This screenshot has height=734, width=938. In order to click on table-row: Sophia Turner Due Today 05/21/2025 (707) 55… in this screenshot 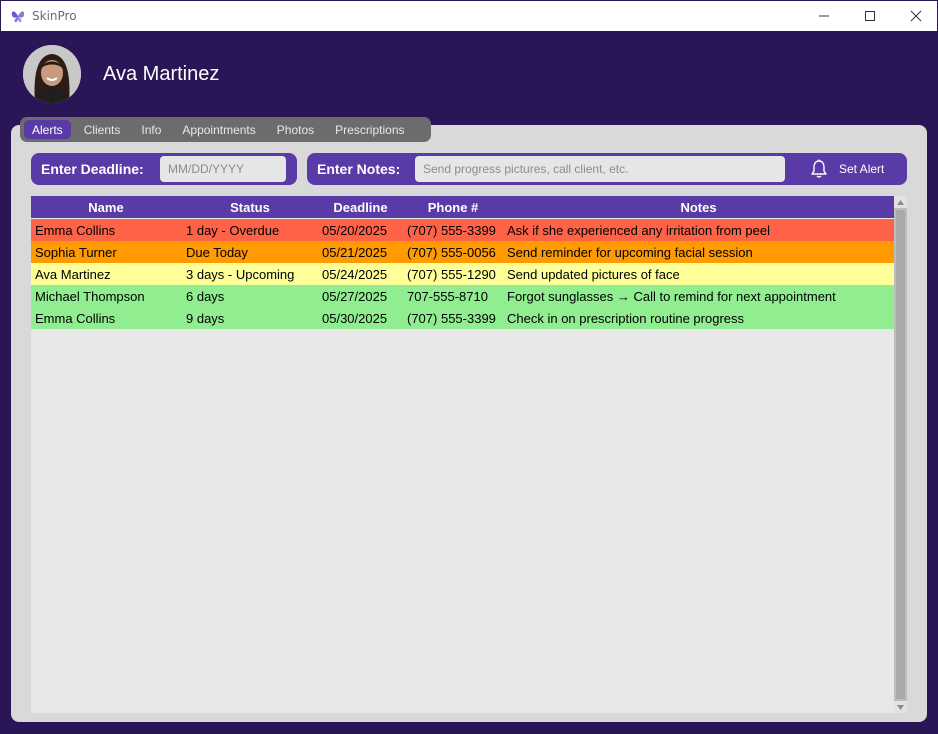, I will do `click(462, 252)`.